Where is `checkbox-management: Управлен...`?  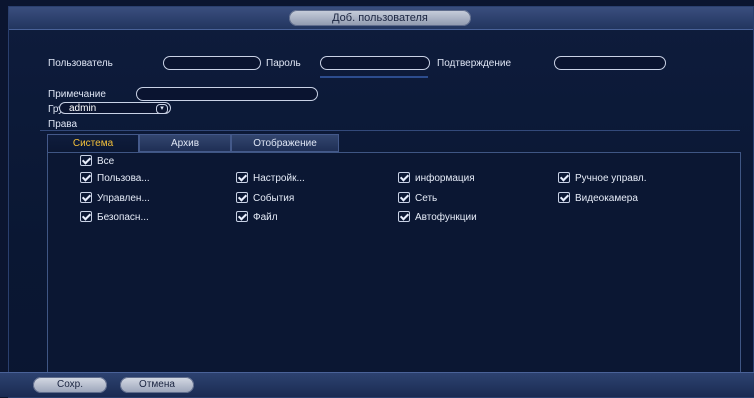
checkbox-management: Управлен... is located at coordinates (115, 198).